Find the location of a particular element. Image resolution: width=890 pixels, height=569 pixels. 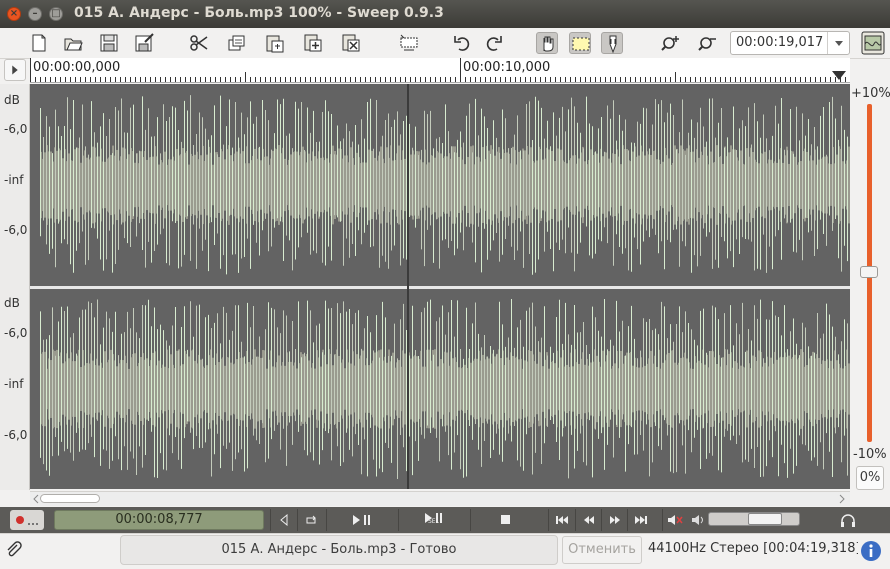

skip-start-button is located at coordinates (561, 520).